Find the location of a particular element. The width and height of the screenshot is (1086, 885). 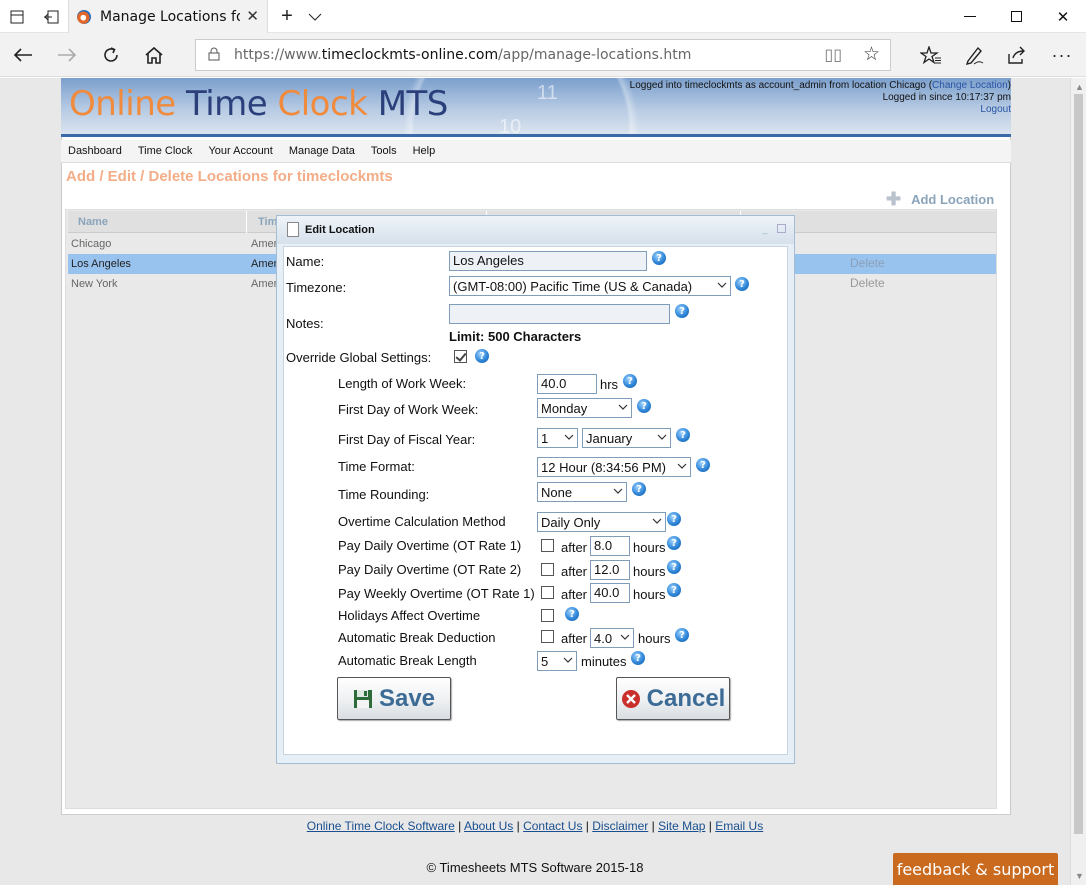

holidays-ot-checkbox is located at coordinates (547, 615).